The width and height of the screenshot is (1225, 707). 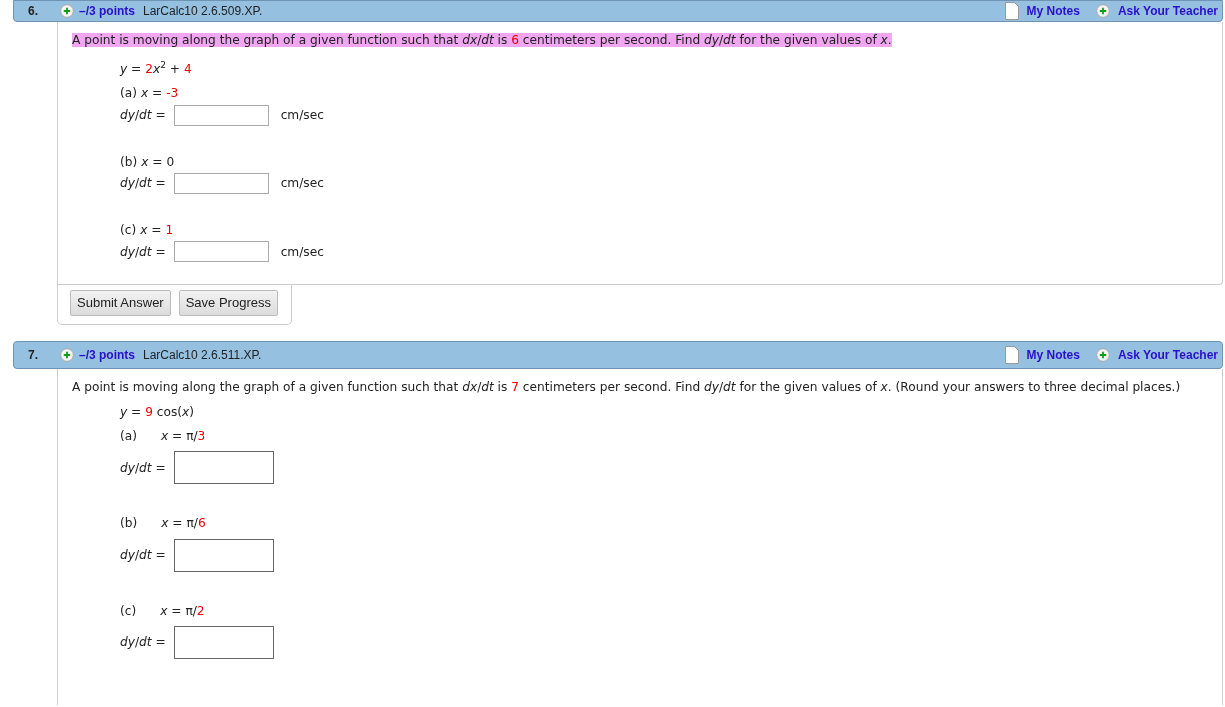 I want to click on submit-button: Submit Answer, so click(x=120, y=303).